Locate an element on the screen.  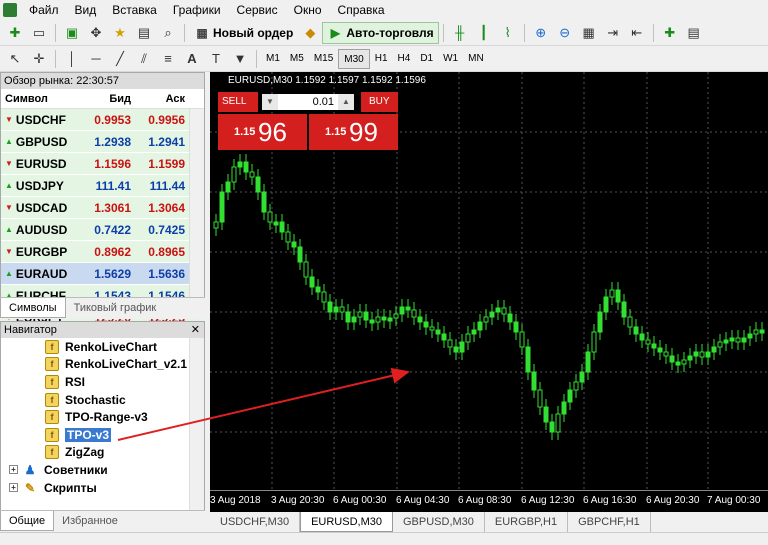
market-watch-icon: ▣ is located at coordinates (72, 33).